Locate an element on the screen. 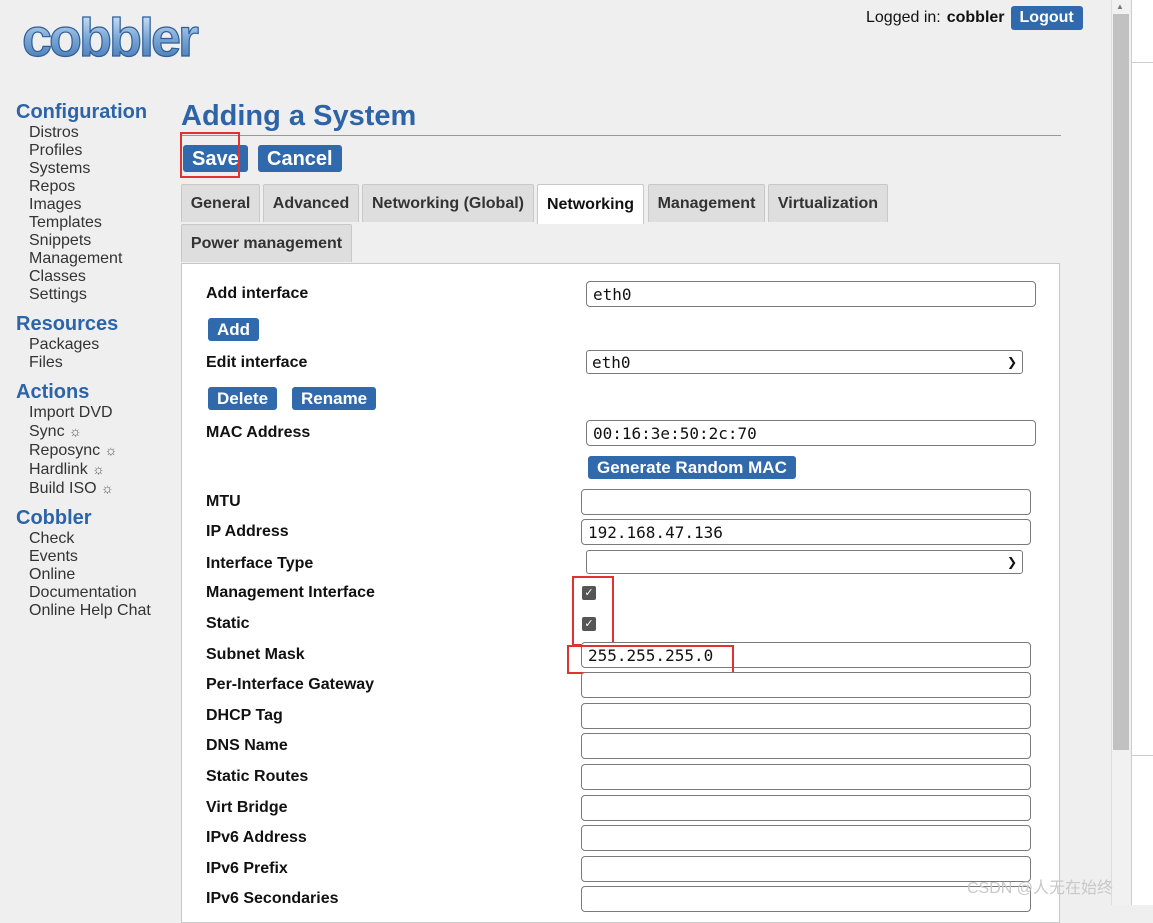 The height and width of the screenshot is (923, 1153). nav-heading-actions: Actions is located at coordinates (53, 392).